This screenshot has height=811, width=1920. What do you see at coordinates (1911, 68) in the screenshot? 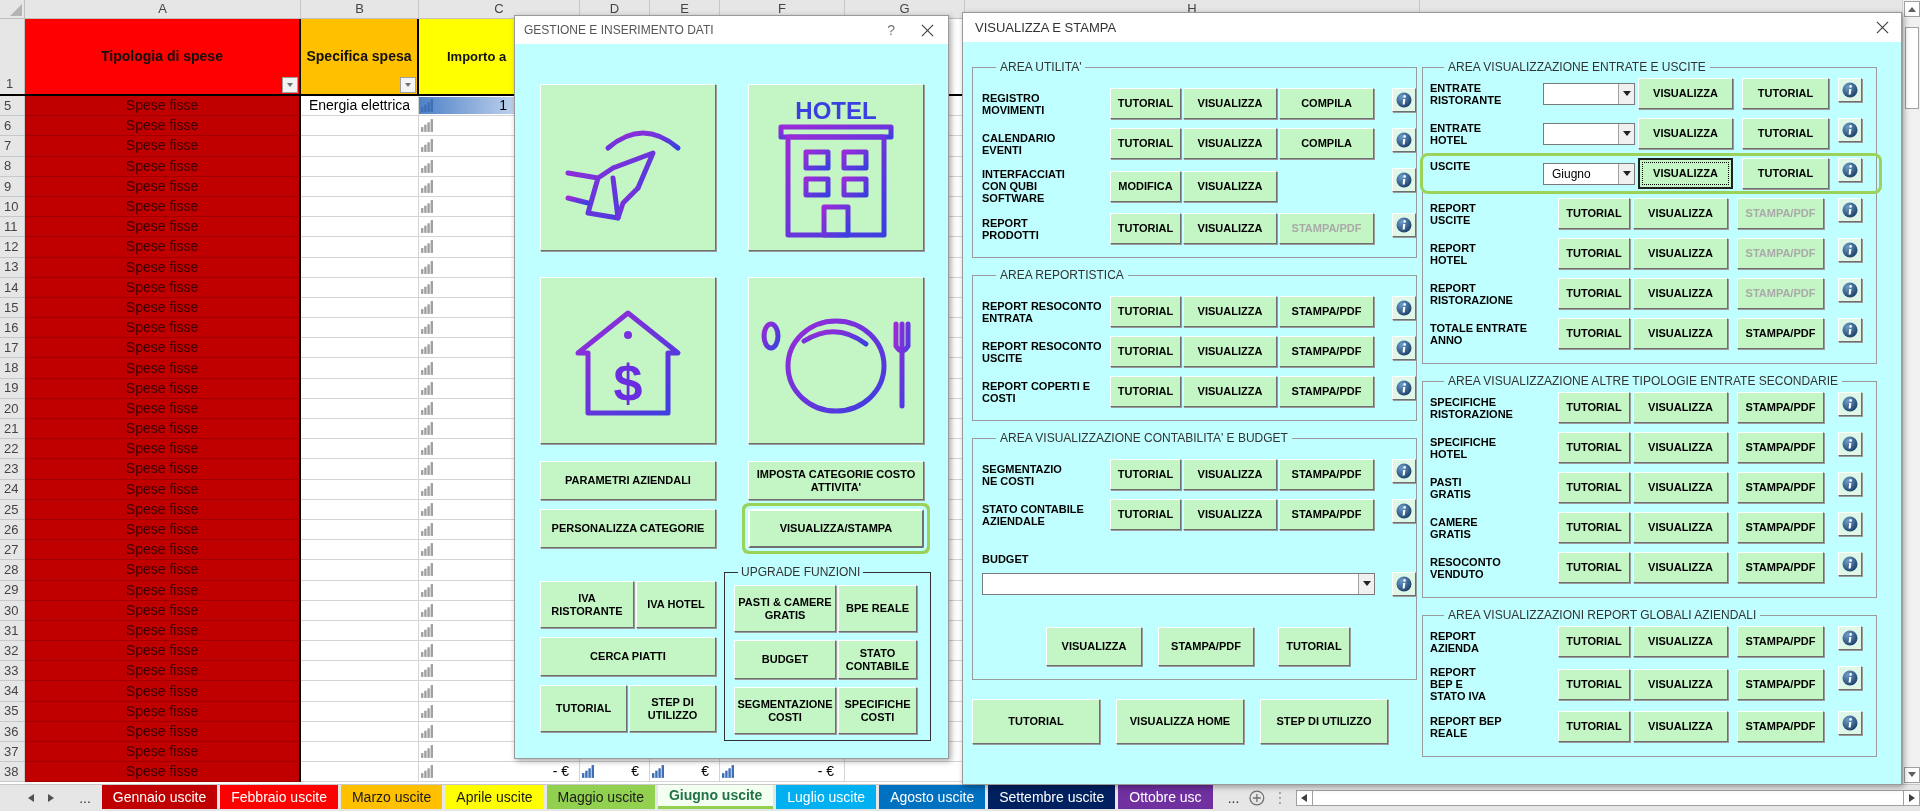
I see `scrollbar-thumb` at bounding box center [1911, 68].